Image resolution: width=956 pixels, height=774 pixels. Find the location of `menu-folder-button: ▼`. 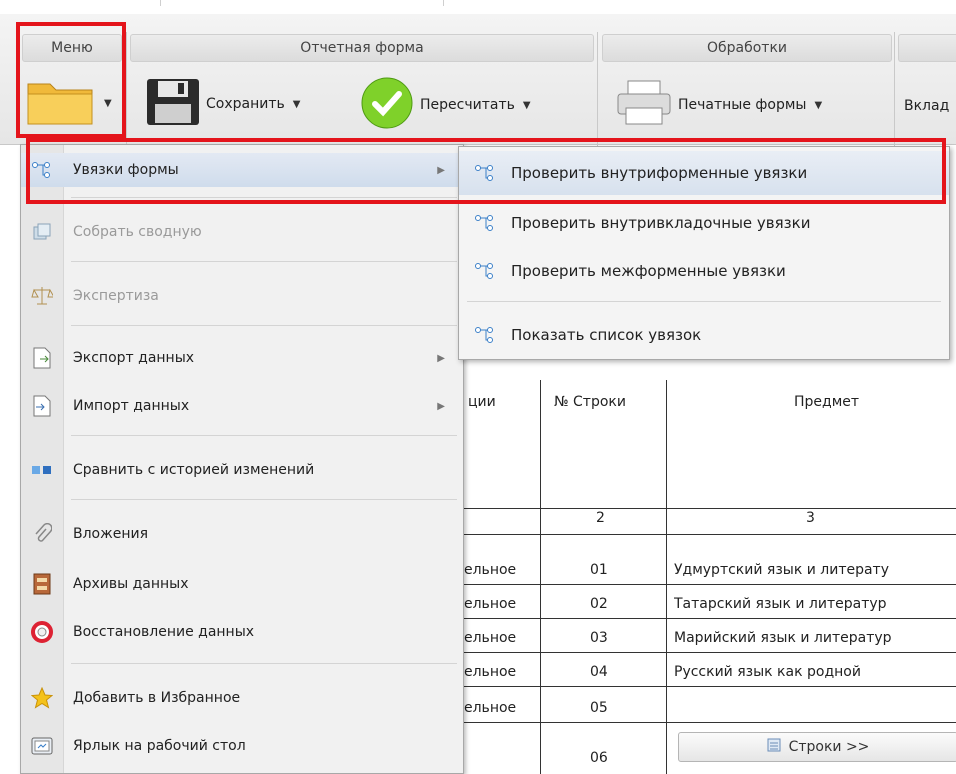

menu-folder-button: ▼ is located at coordinates (69, 103).